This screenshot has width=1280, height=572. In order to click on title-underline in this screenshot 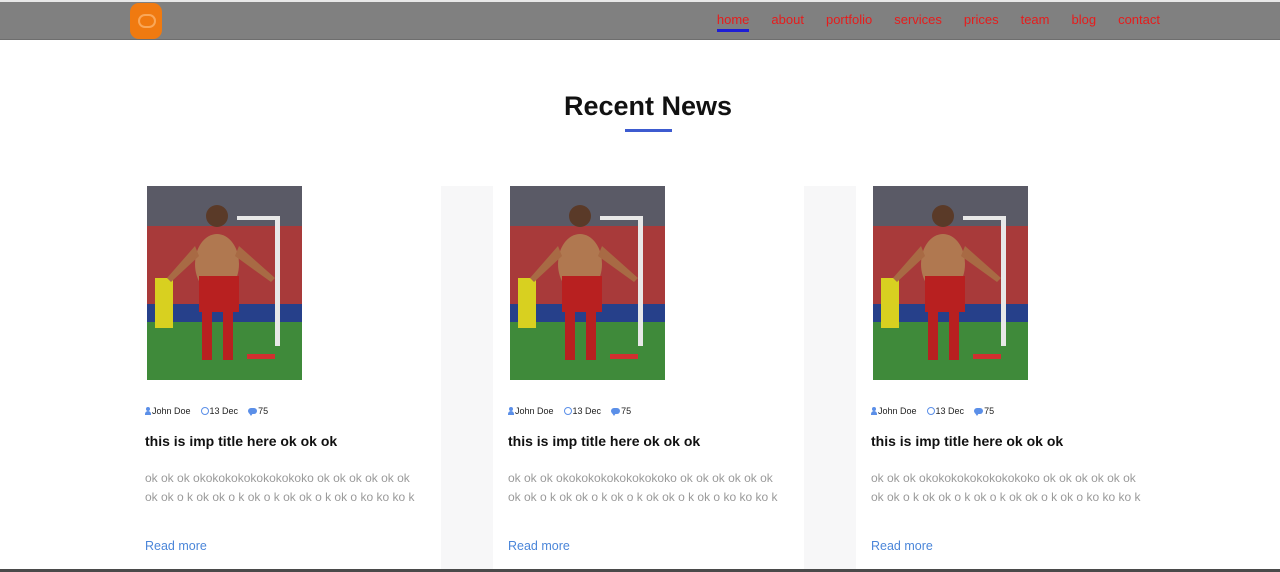, I will do `click(648, 130)`.